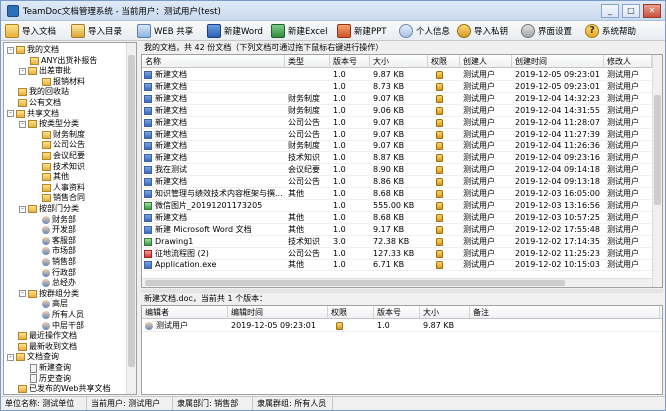  What do you see at coordinates (57, 326) in the screenshot?
I see `tree-node: 中层干部` at bounding box center [57, 326].